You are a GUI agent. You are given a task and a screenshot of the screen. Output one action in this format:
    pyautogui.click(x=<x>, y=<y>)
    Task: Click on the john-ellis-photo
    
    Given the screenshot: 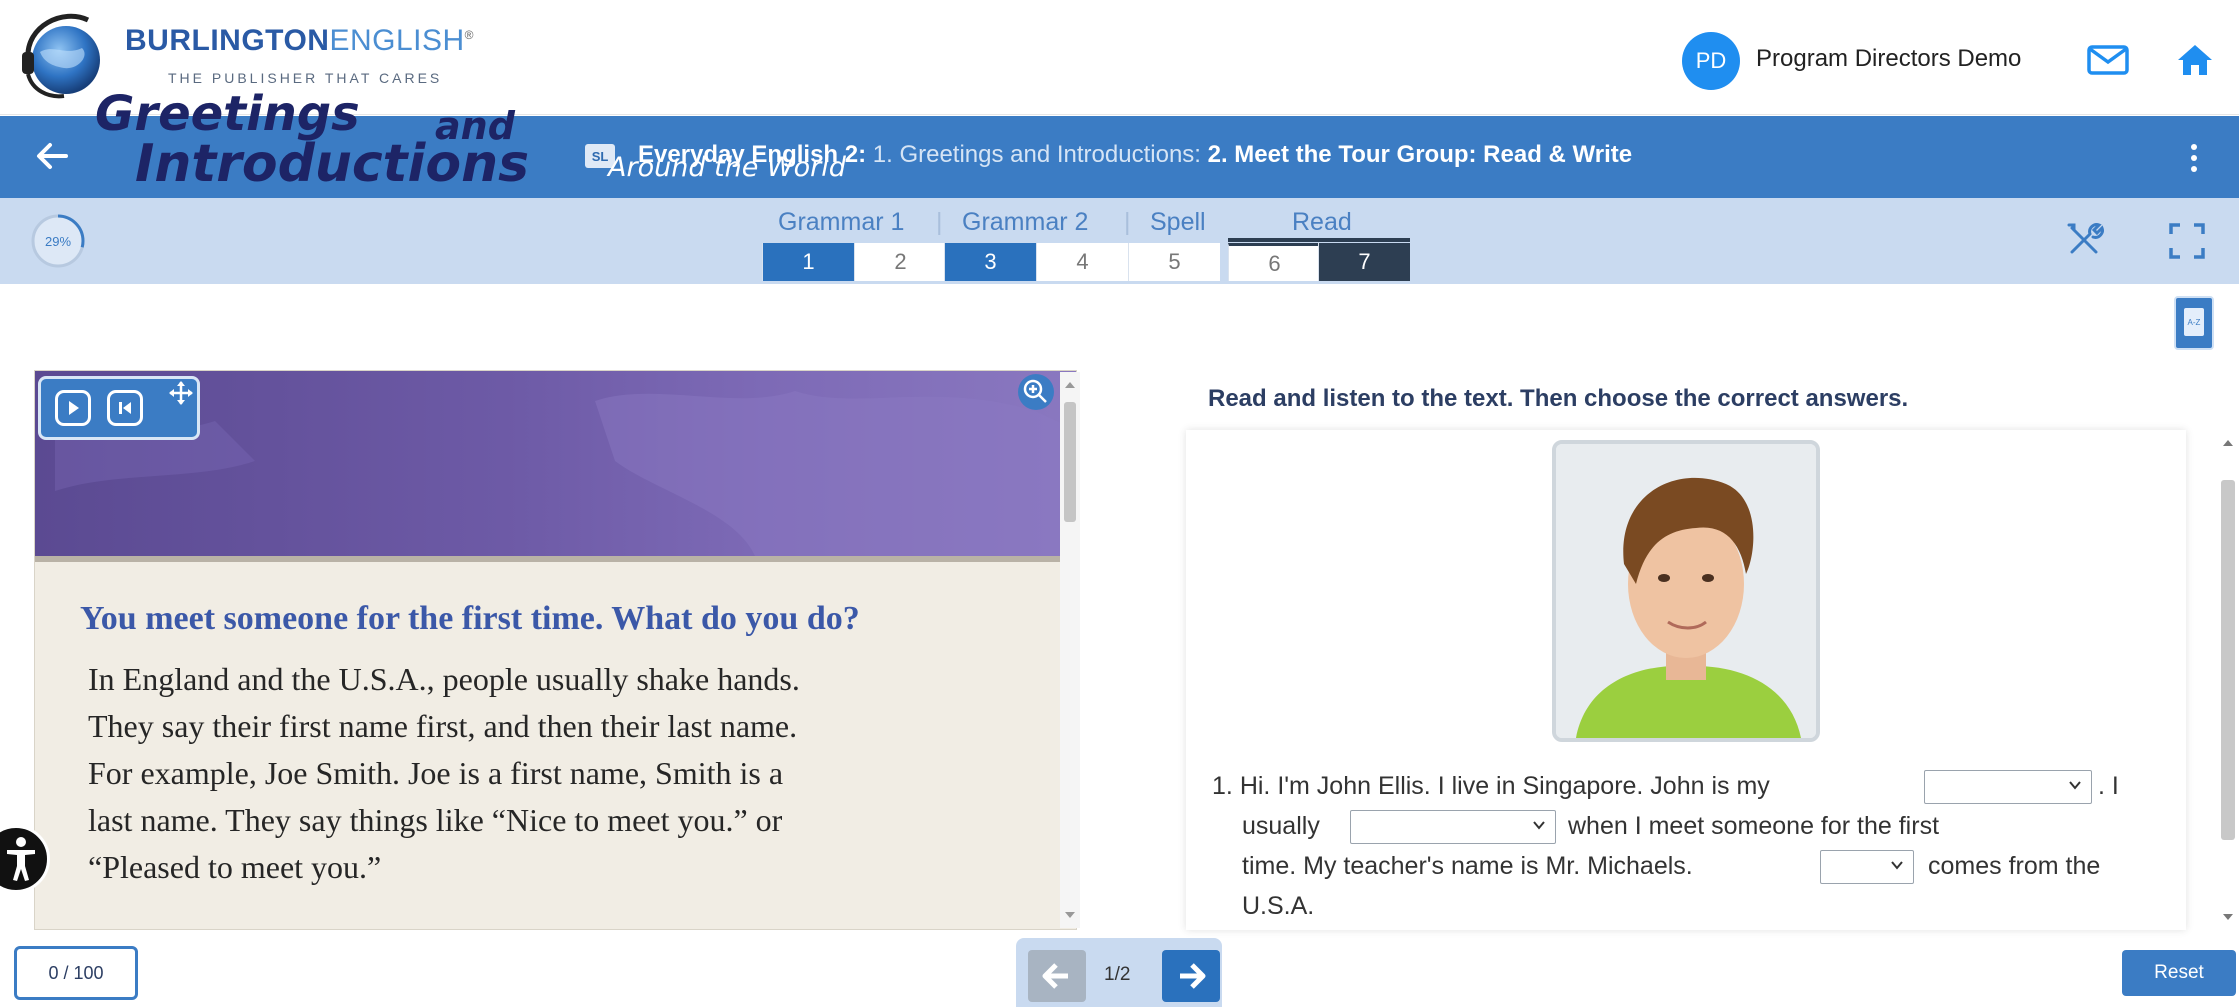 What is the action you would take?
    pyautogui.click(x=1686, y=591)
    